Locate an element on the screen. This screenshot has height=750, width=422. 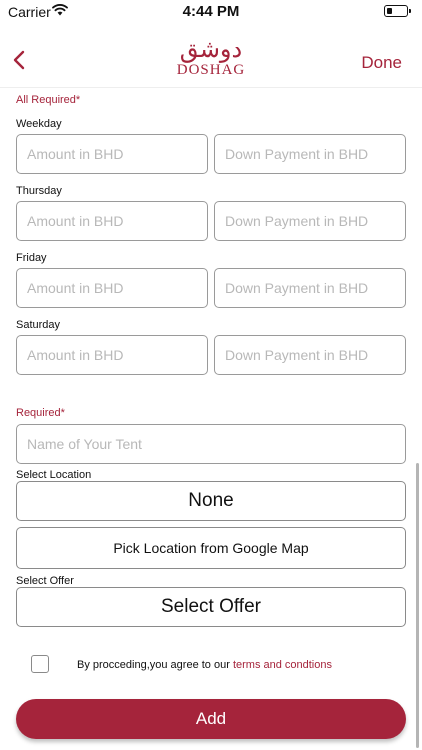
done-button: Done is located at coordinates (381, 63).